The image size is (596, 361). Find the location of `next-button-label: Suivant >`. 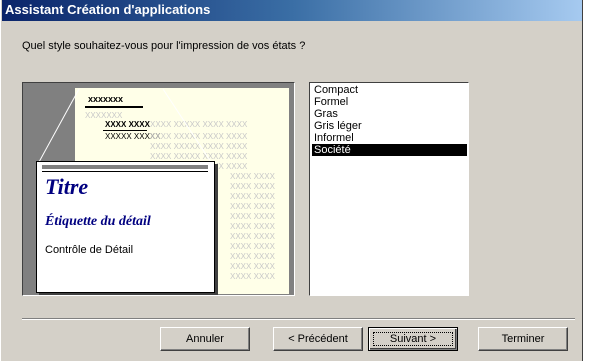

next-button-label: Suivant > is located at coordinates (413, 339).